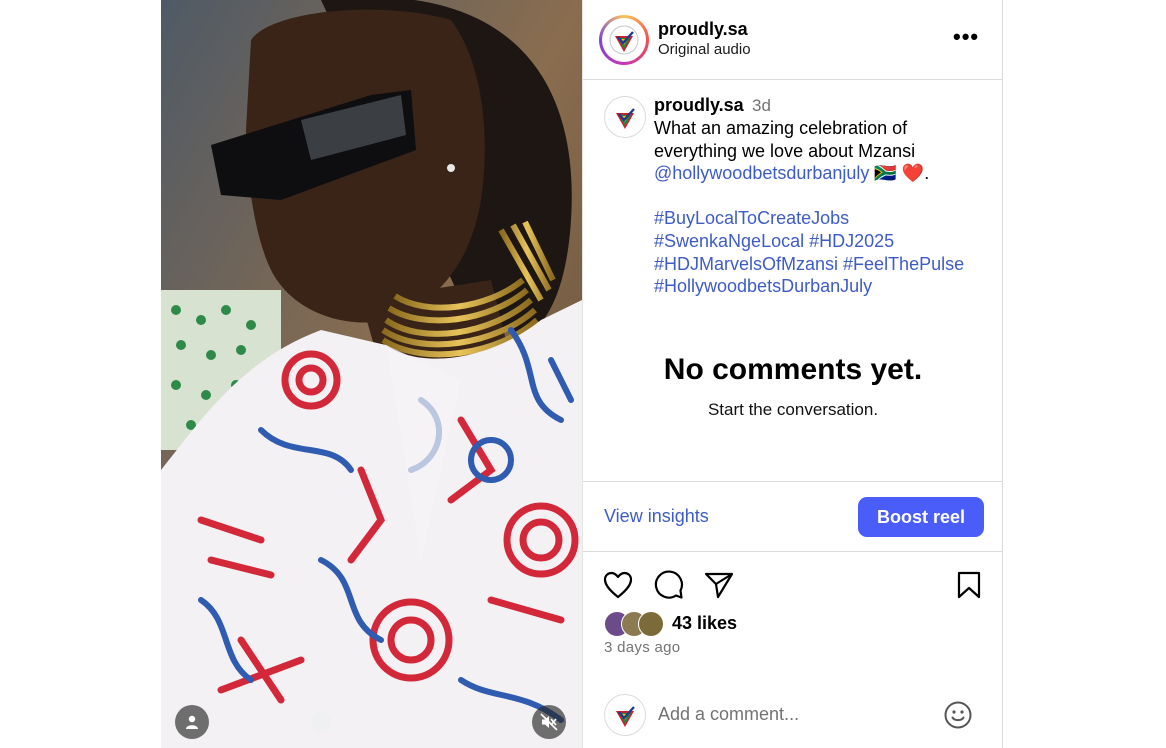 The image size is (1166, 748). What do you see at coordinates (824, 264) in the screenshot?
I see `hashtag-link: #HDJMarvelsOfMzansi #FeelThePulse` at bounding box center [824, 264].